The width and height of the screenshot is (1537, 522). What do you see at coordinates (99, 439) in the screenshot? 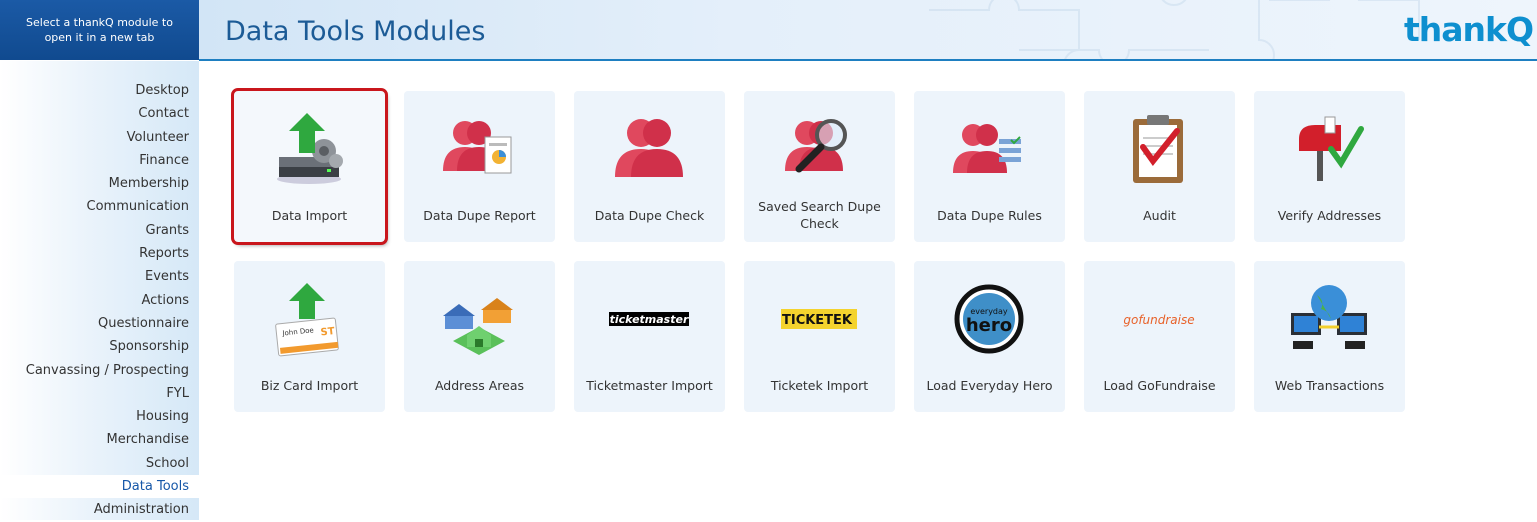
I see `sidebar-item-merchandise: Merchandise` at bounding box center [99, 439].